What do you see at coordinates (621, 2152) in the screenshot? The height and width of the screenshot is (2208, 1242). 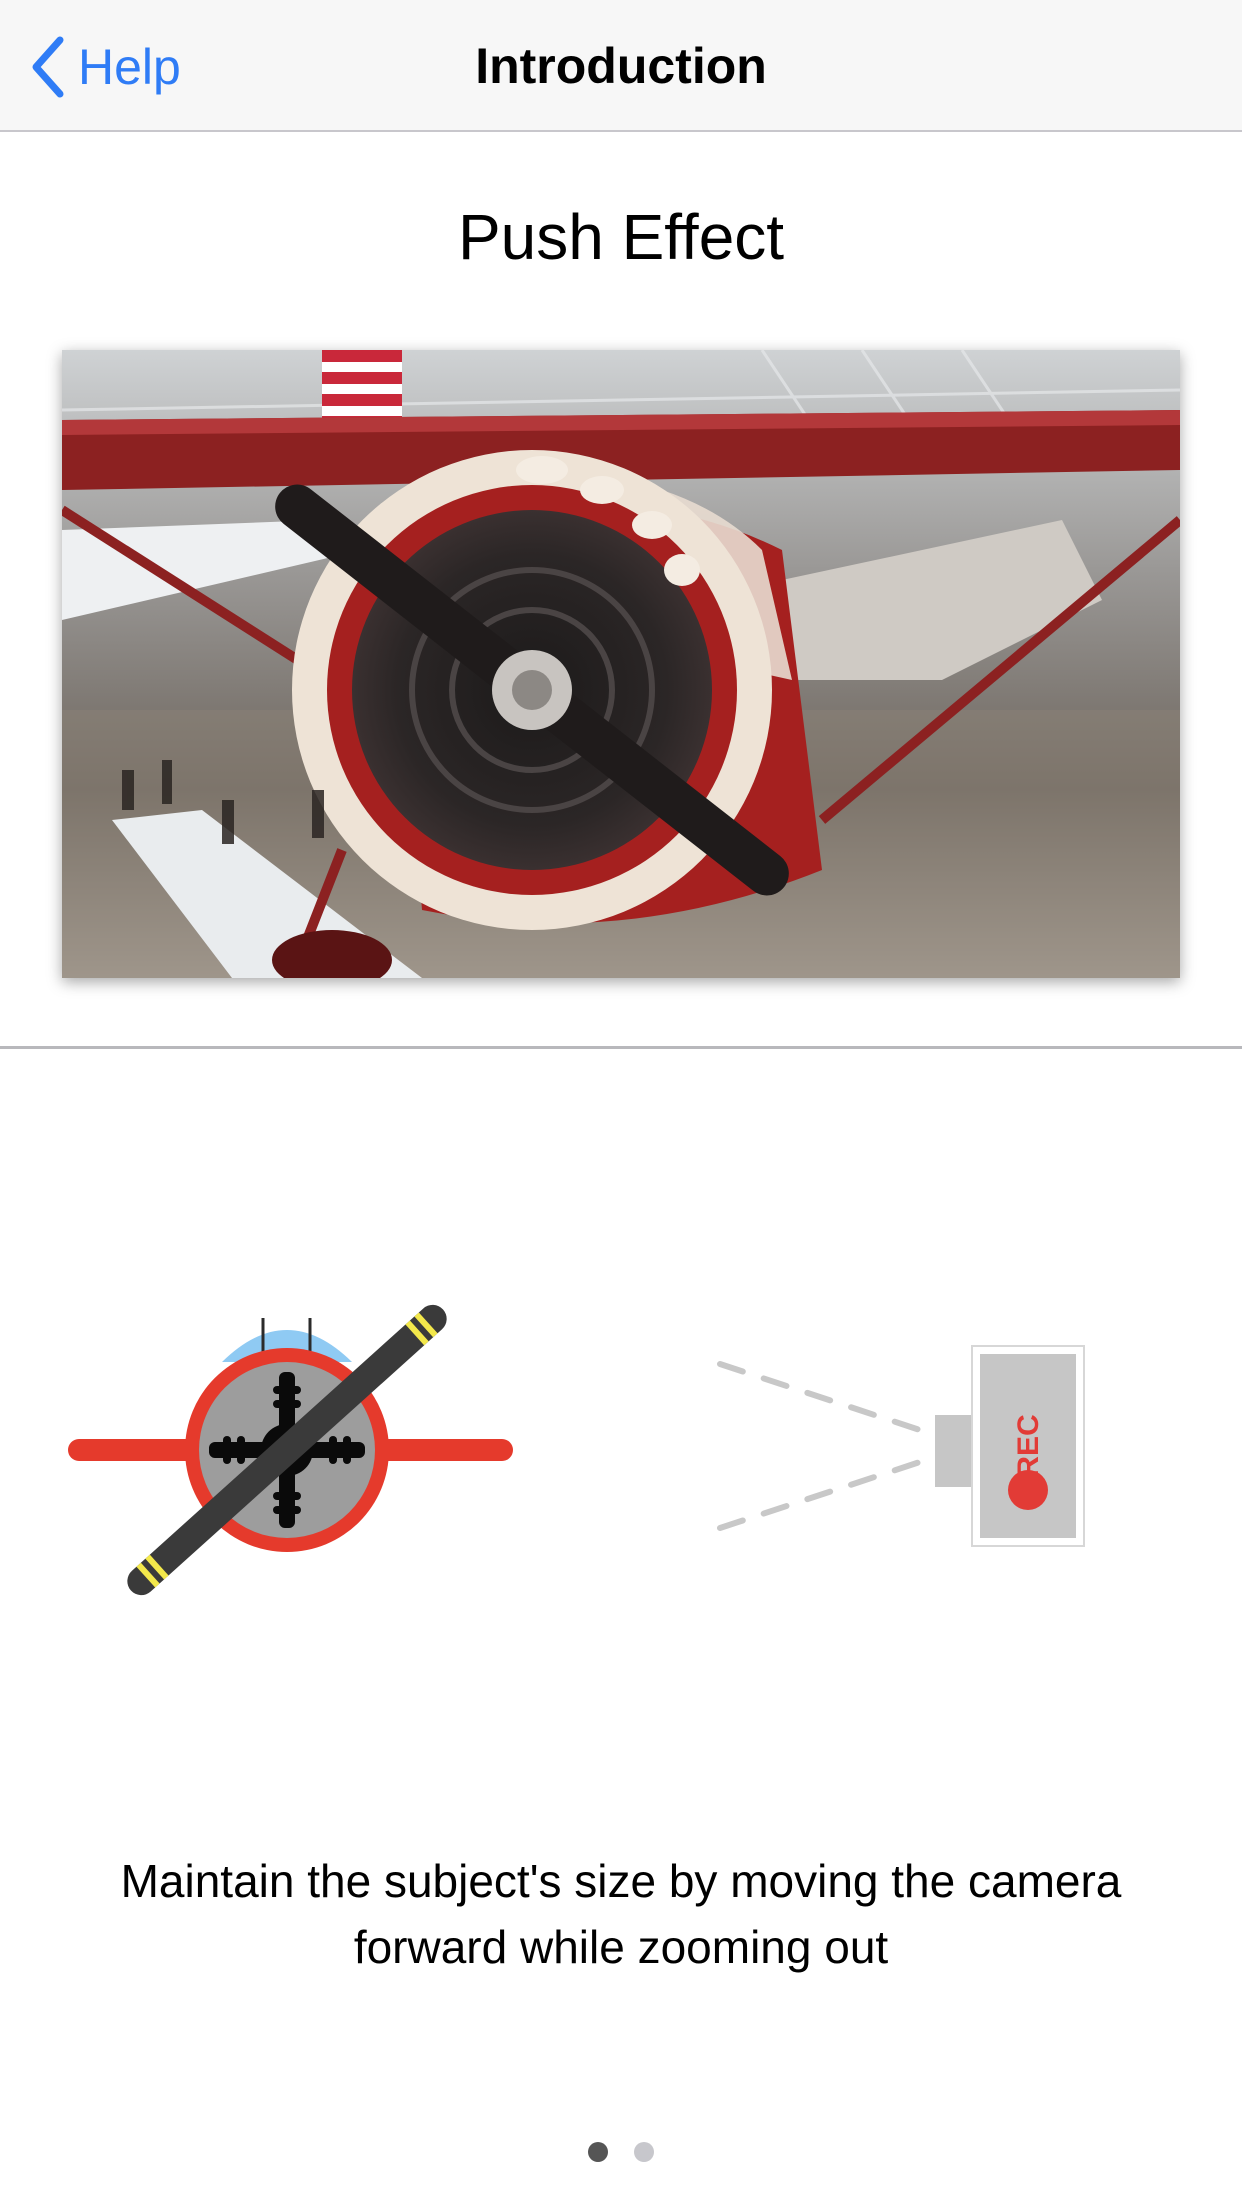 I see `page-control` at bounding box center [621, 2152].